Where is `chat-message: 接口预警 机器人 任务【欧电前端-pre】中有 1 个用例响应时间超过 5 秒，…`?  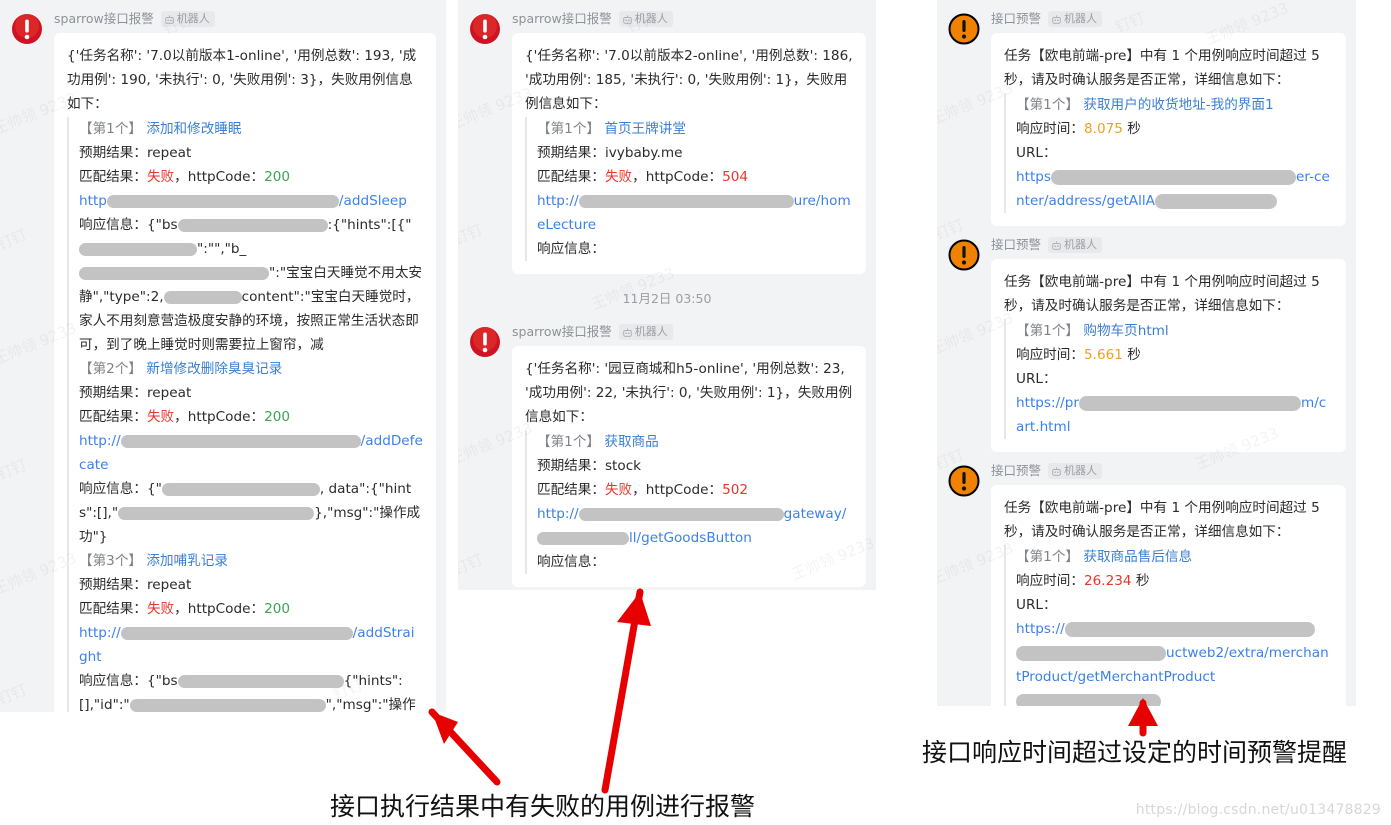
chat-message: 接口预警 机器人 任务【欧电前端-pre】中有 1 个用例响应时间超过 5 秒，… is located at coordinates (1146, 113).